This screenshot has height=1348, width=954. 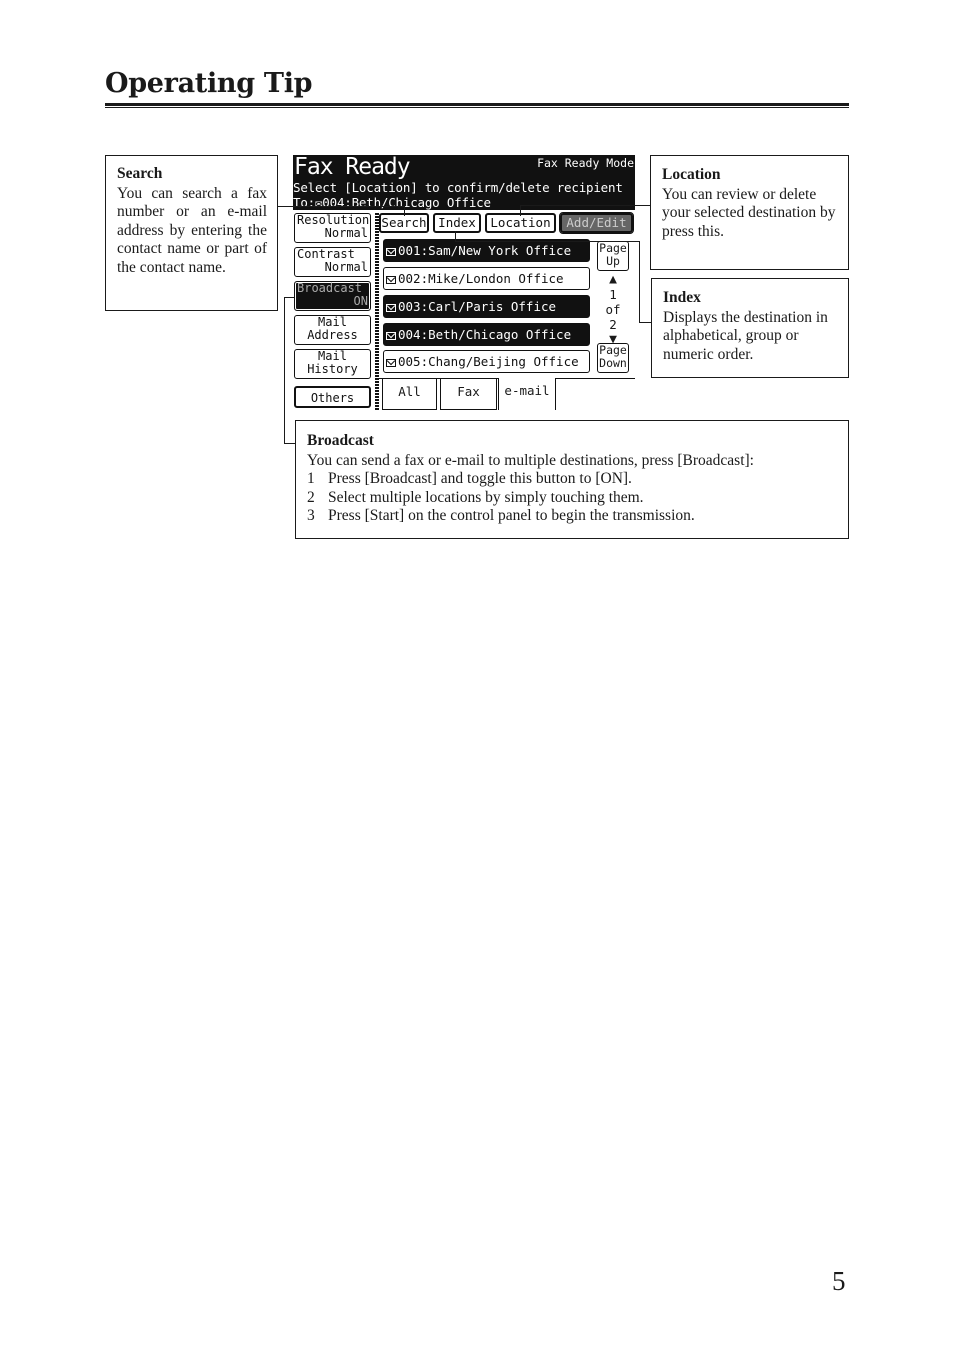 I want to click on resolution-button: Resolution Normal, so click(x=332, y=228).